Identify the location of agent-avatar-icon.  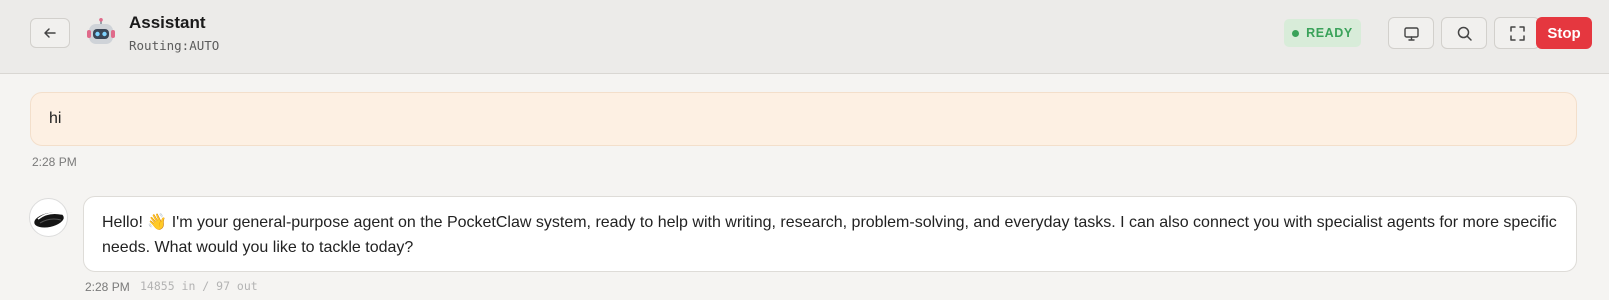
(48, 217).